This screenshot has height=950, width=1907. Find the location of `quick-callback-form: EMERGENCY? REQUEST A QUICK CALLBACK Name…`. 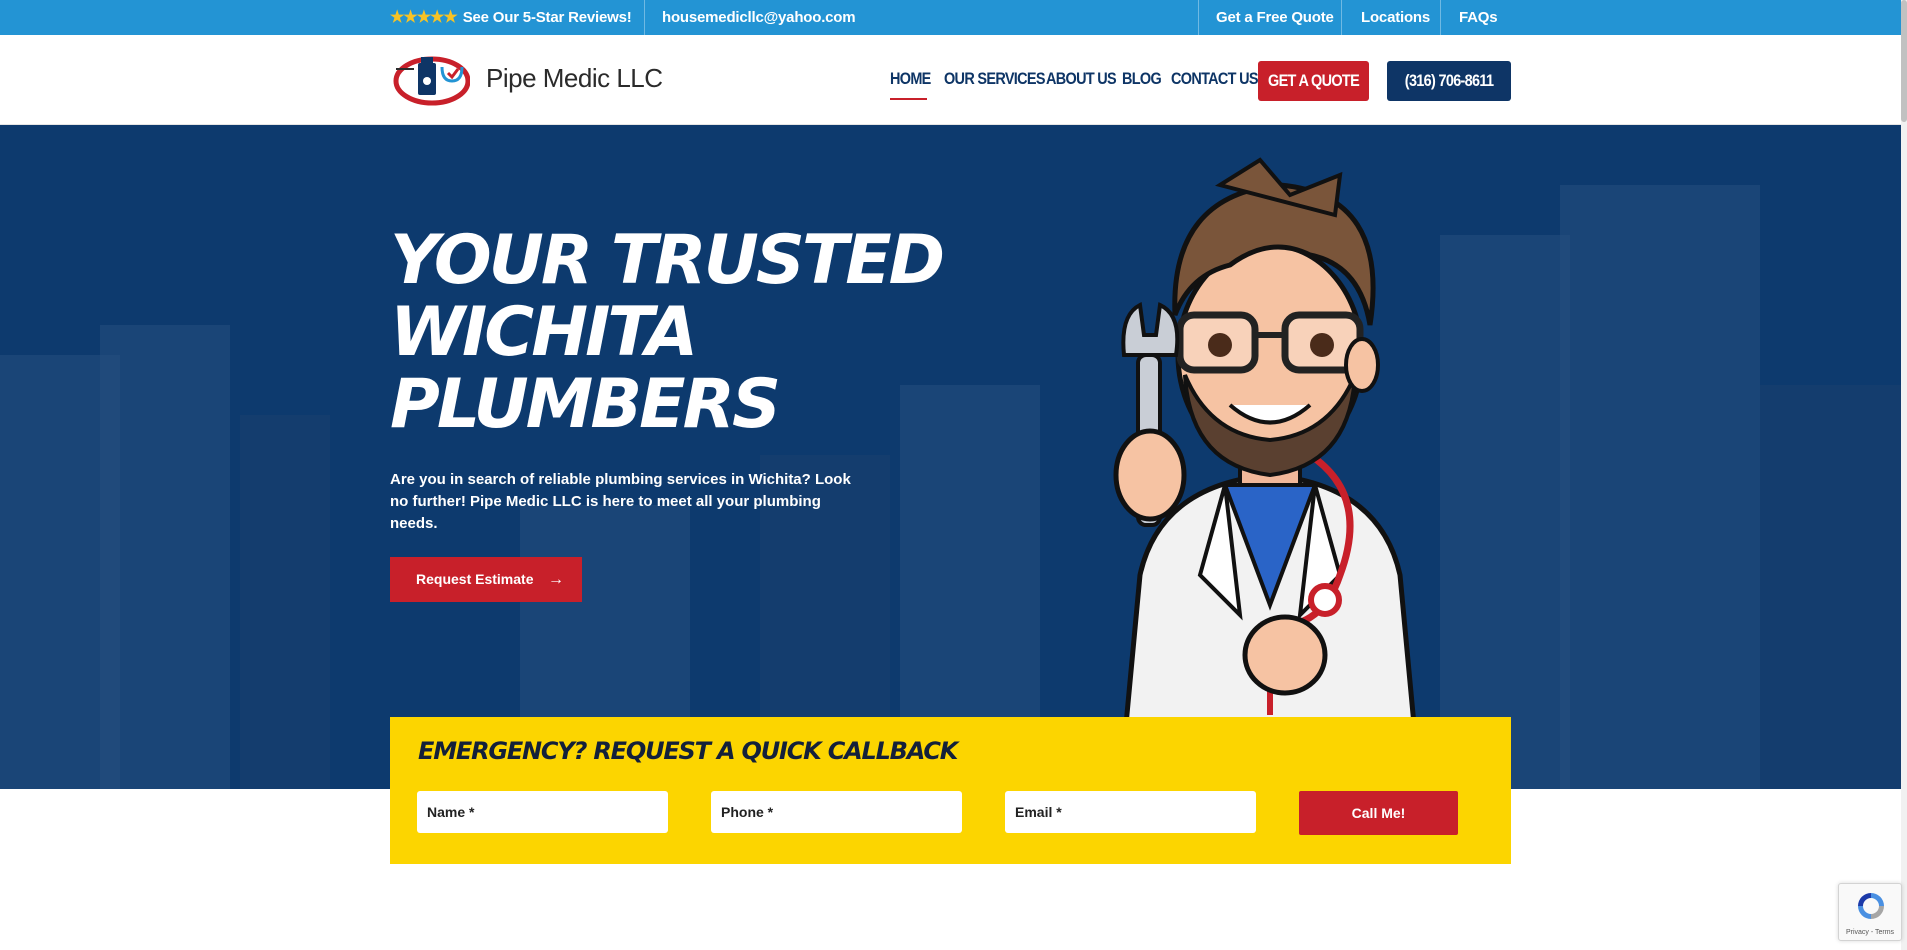

quick-callback-form: EMERGENCY? REQUEST A QUICK CALLBACK Name… is located at coordinates (950, 790).